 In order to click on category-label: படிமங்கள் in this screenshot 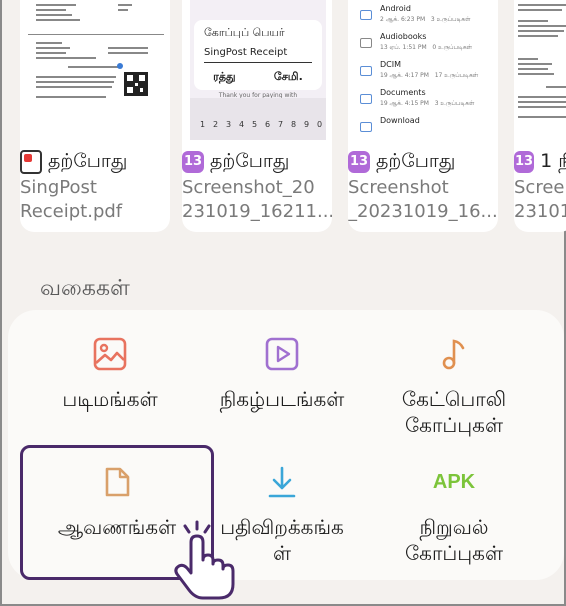, I will do `click(110, 399)`.